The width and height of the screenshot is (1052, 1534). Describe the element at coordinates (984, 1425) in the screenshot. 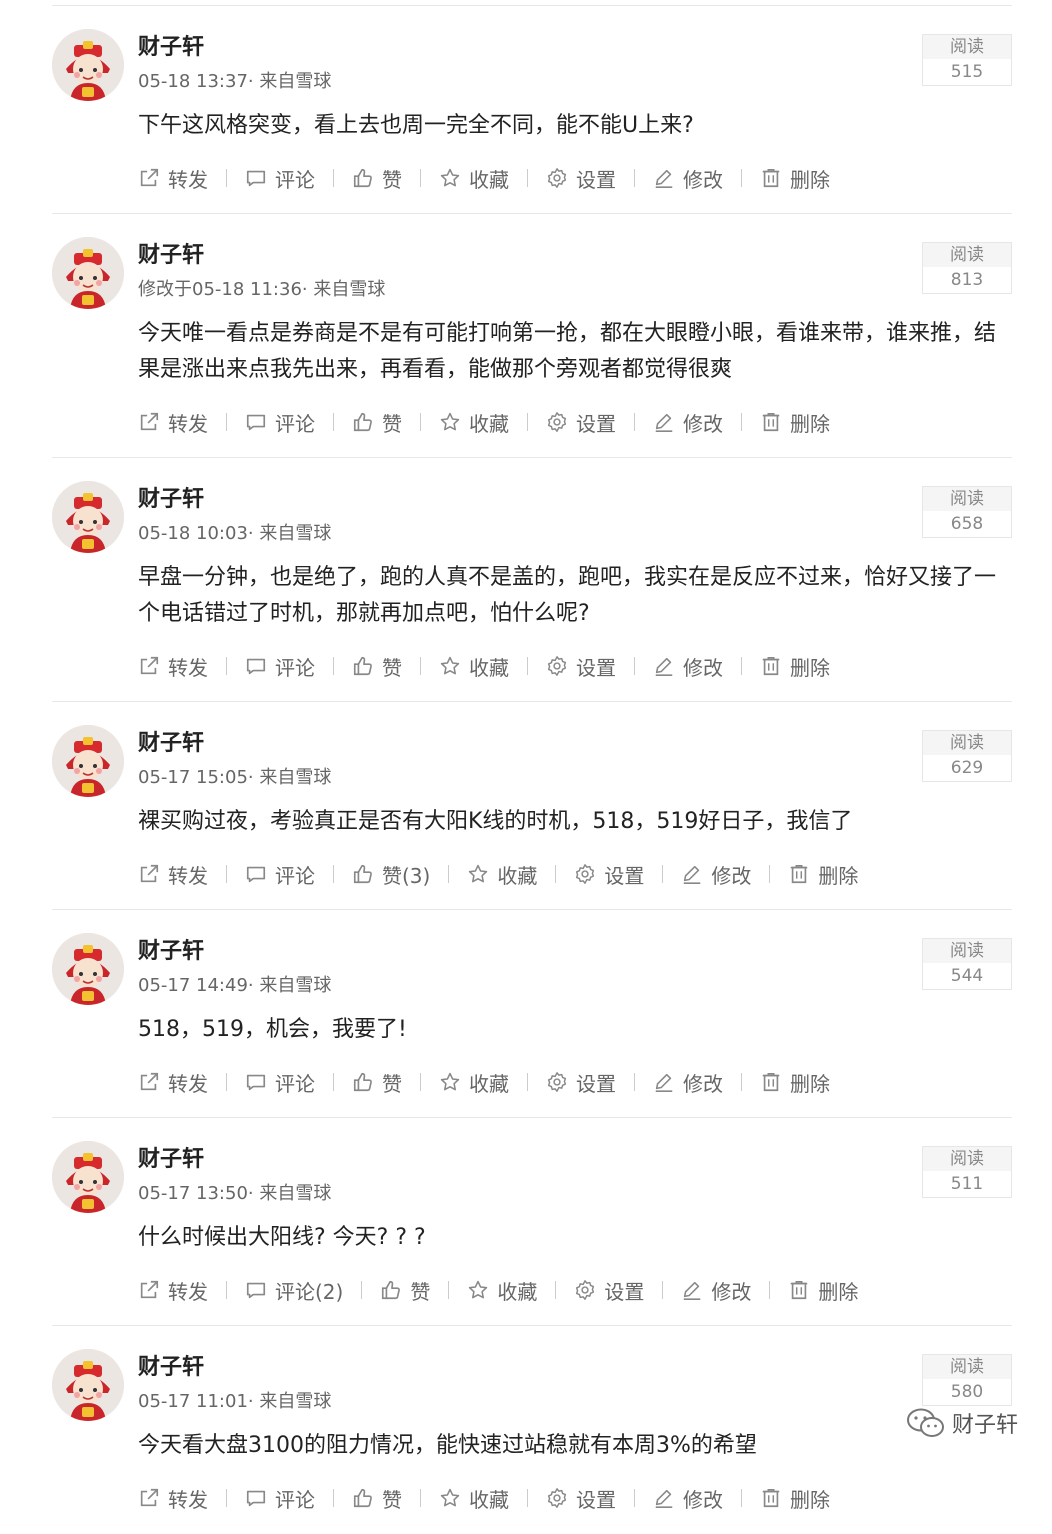

I see `watermark-text: 财子轩` at that location.